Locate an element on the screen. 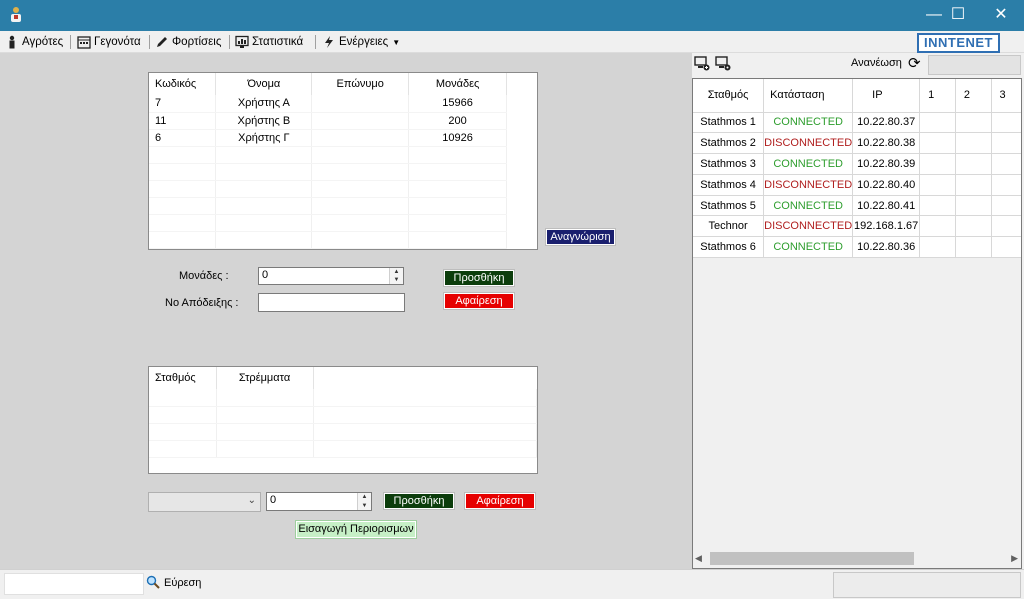  table-row: 6 Χρήστης Γ 10926 is located at coordinates (328, 138).